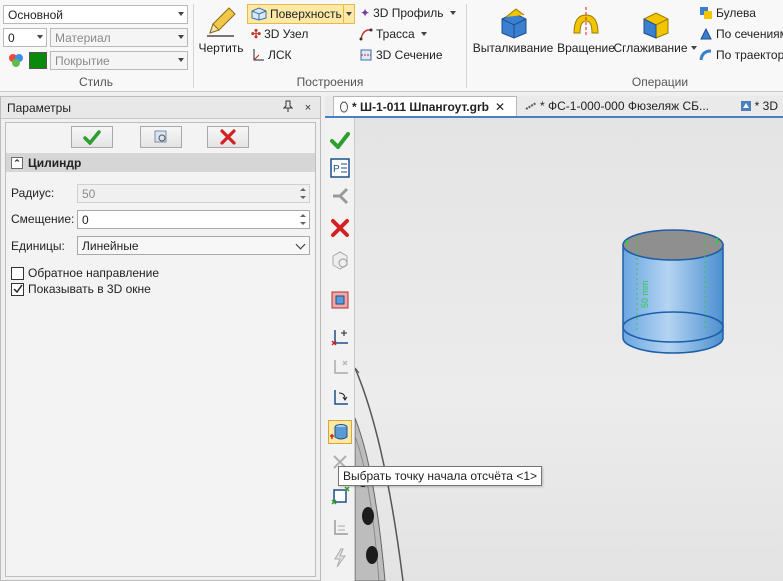  Describe the element at coordinates (759, 106) in the screenshot. I see `tab-3d: * 3D` at that location.